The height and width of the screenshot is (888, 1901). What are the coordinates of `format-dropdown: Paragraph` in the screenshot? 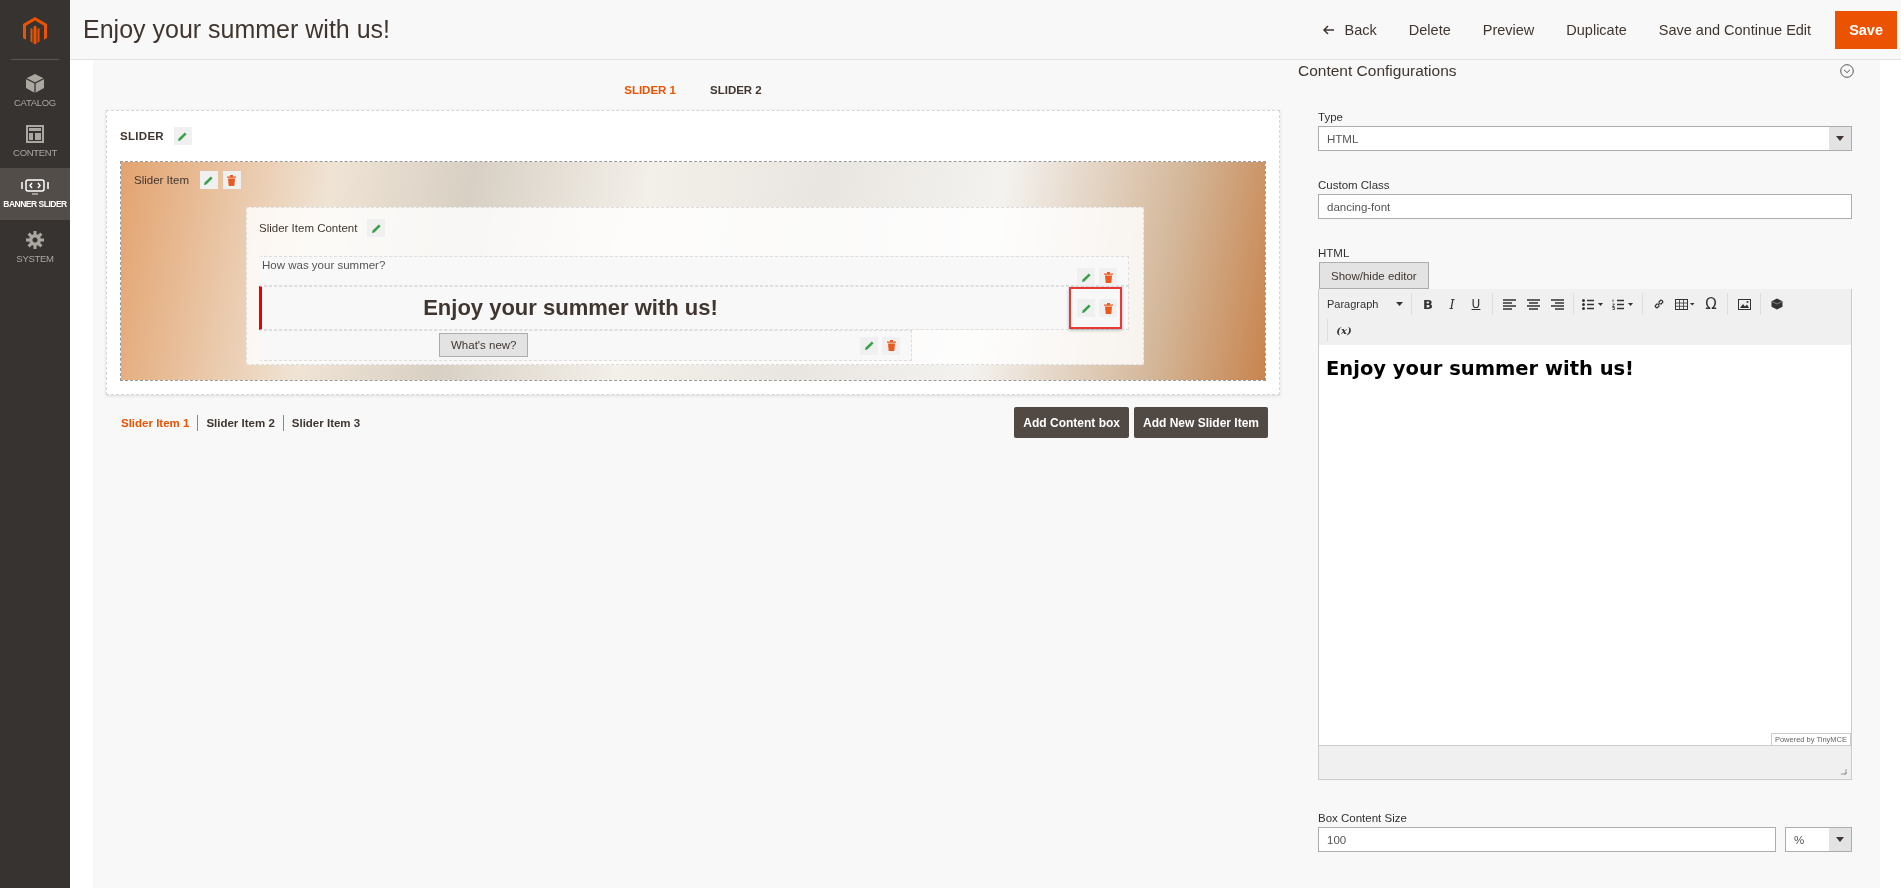 It's located at (1365, 304).